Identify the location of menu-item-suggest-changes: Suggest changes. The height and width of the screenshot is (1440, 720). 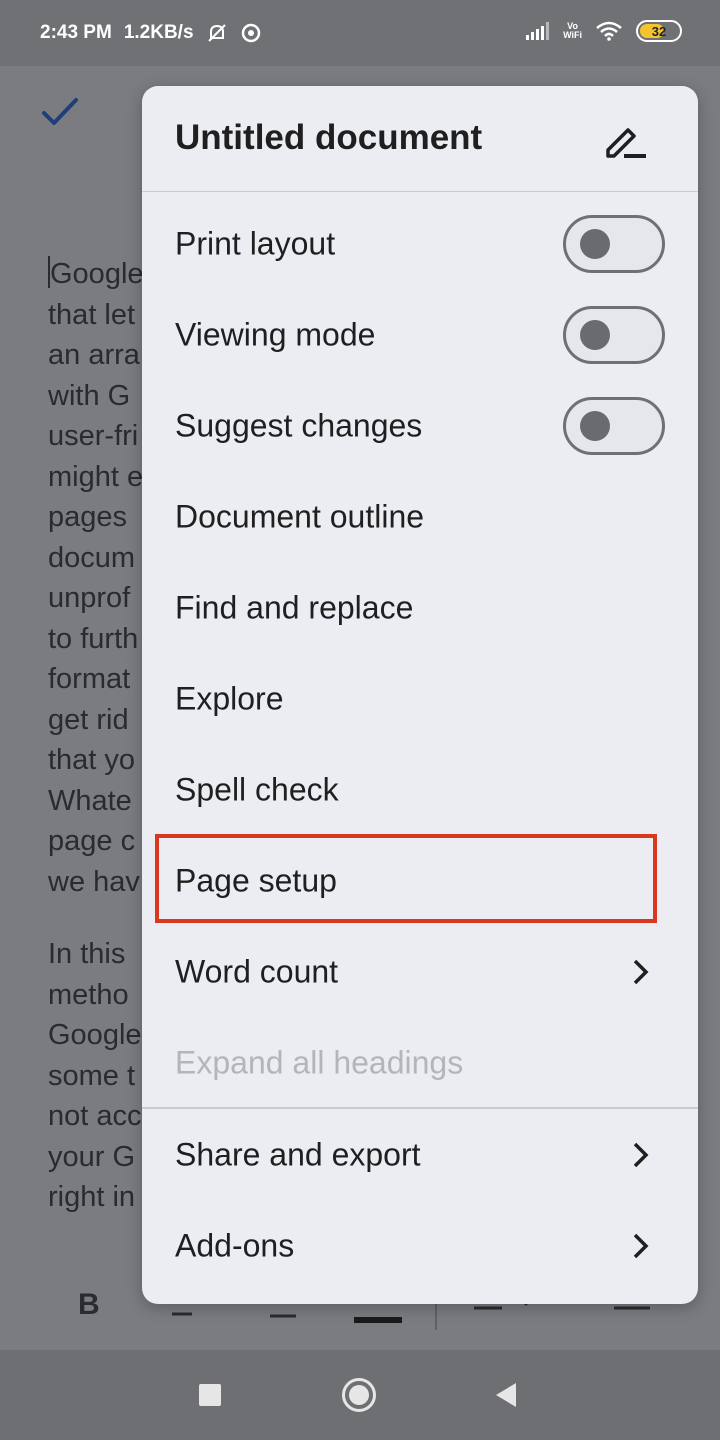
(420, 425).